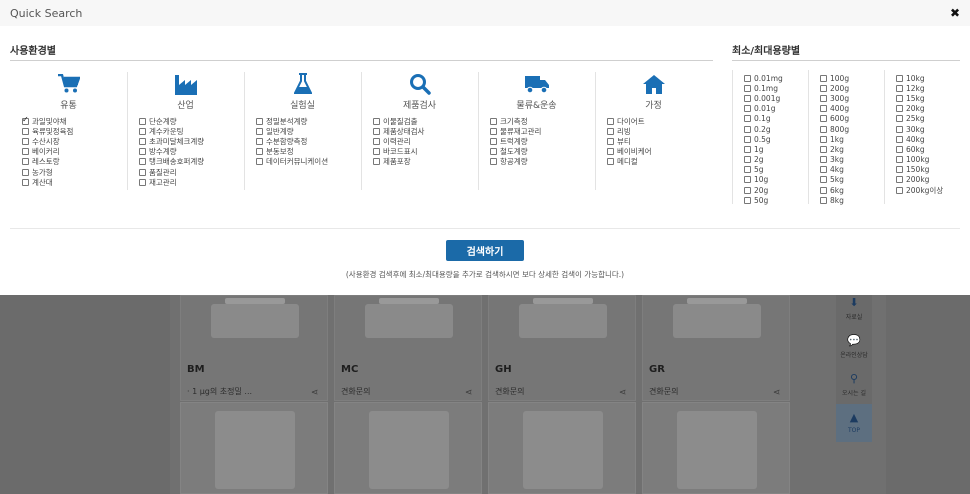  I want to click on capacity-option: 4kg, so click(834, 170).